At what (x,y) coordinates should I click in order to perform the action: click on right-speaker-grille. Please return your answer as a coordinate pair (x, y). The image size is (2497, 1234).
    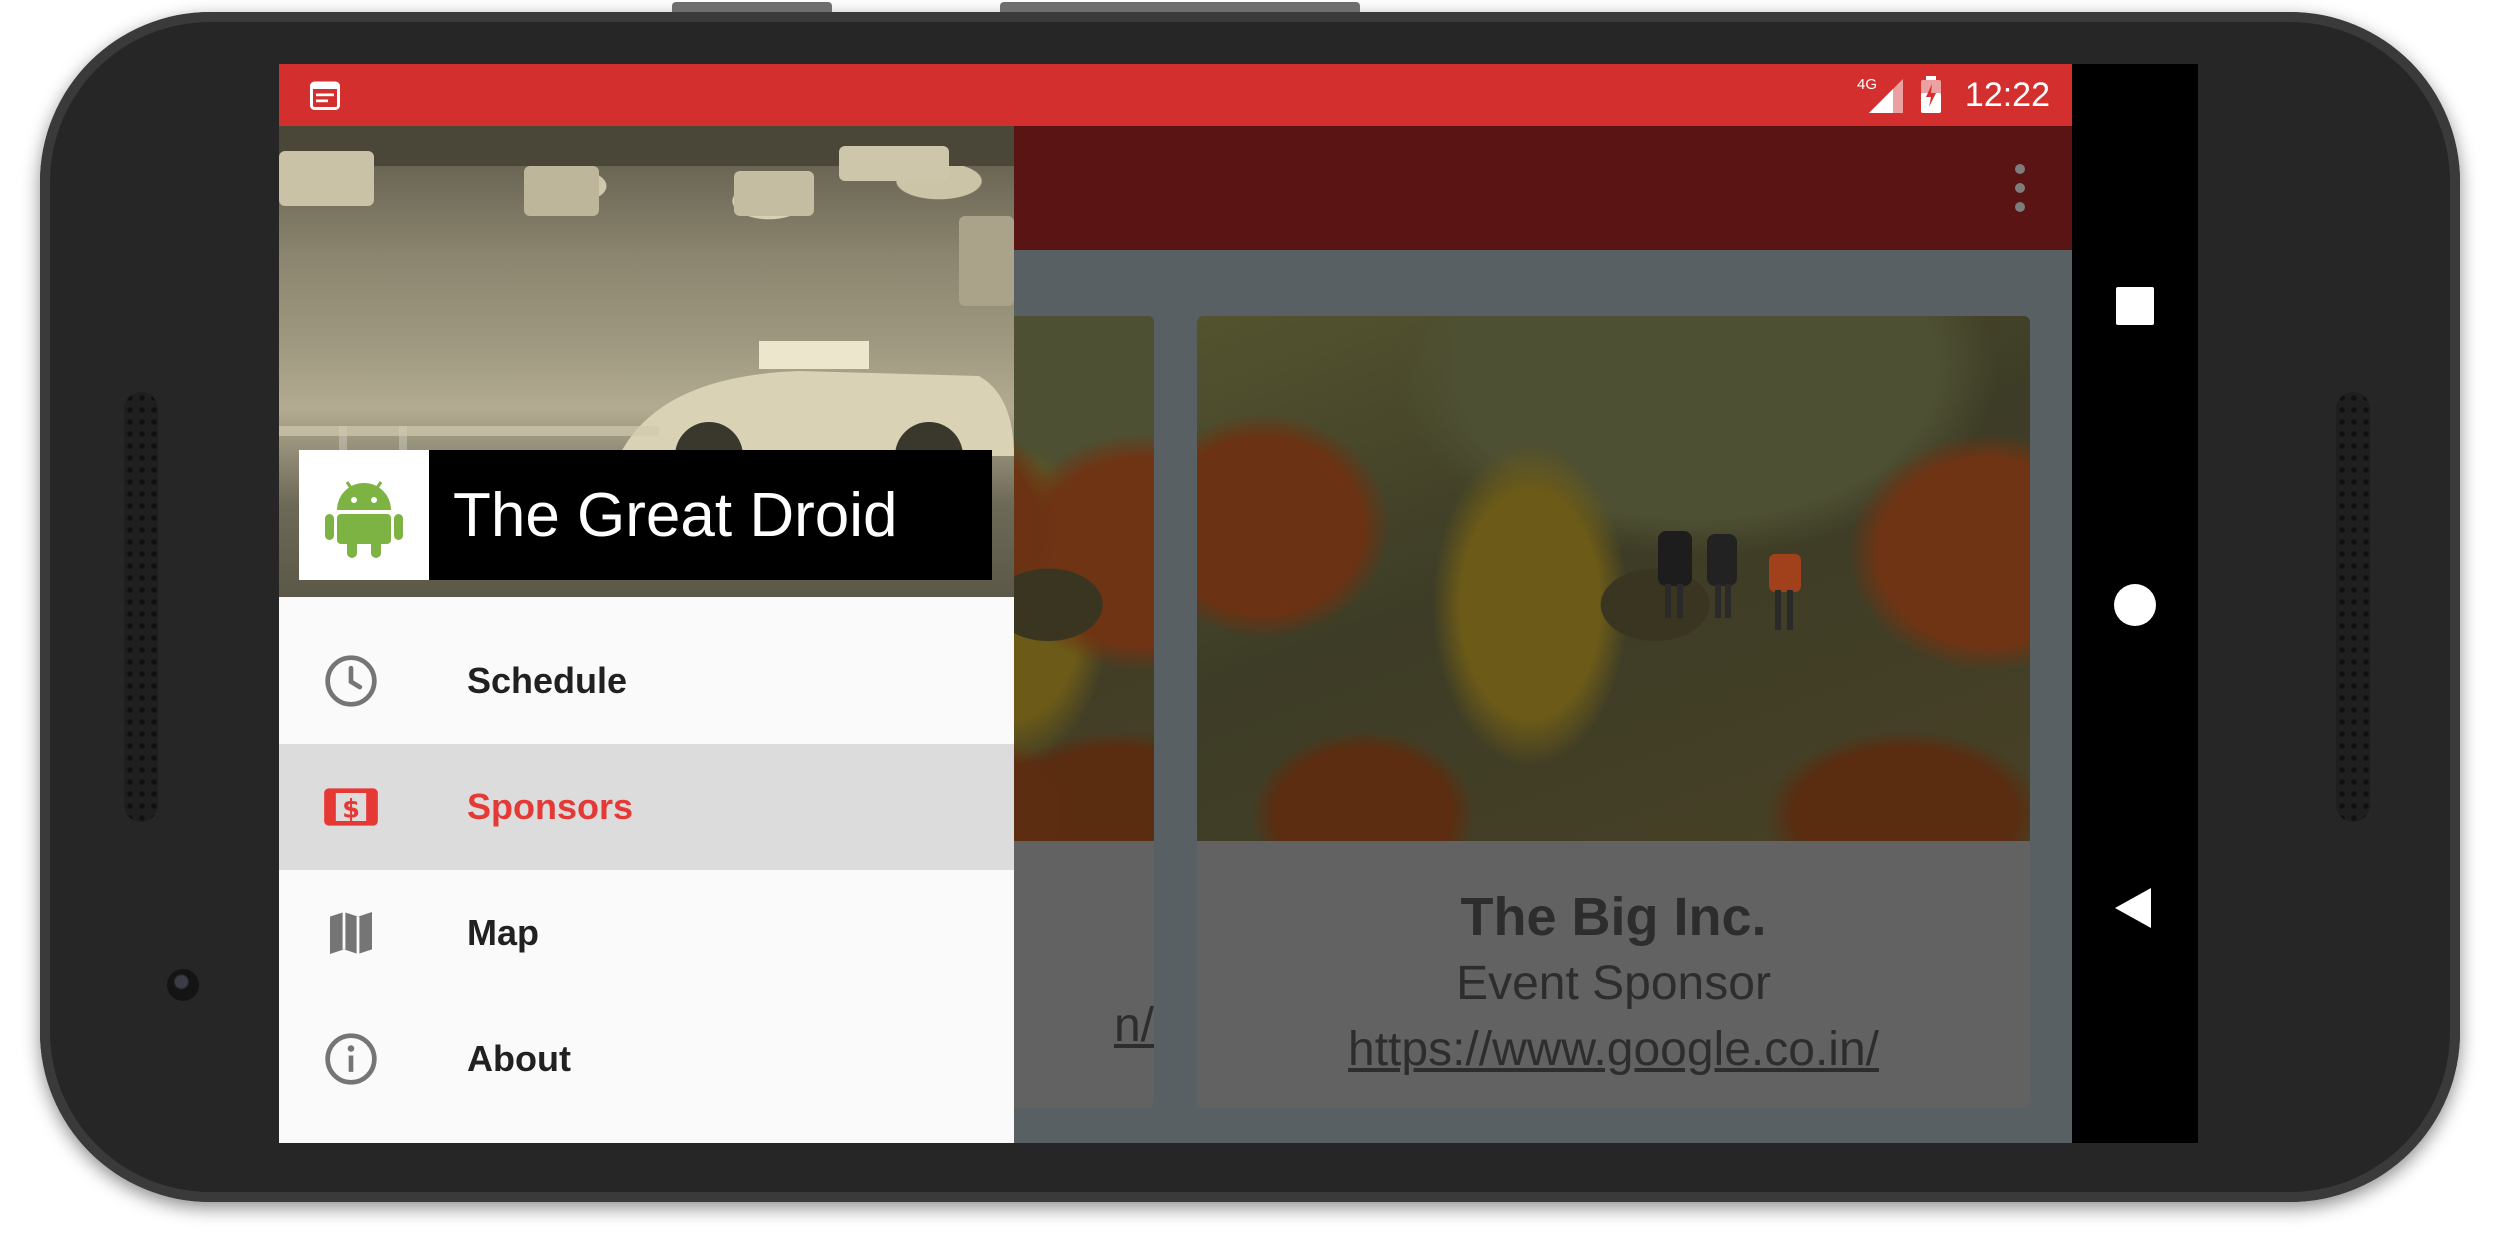
    Looking at the image, I should click on (2353, 607).